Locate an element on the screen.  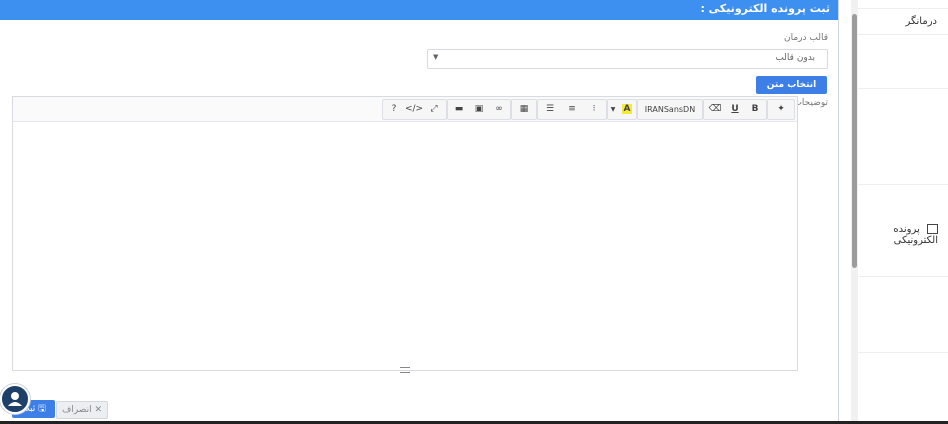
template-select: بدون قالب ▼ is located at coordinates (627, 59).